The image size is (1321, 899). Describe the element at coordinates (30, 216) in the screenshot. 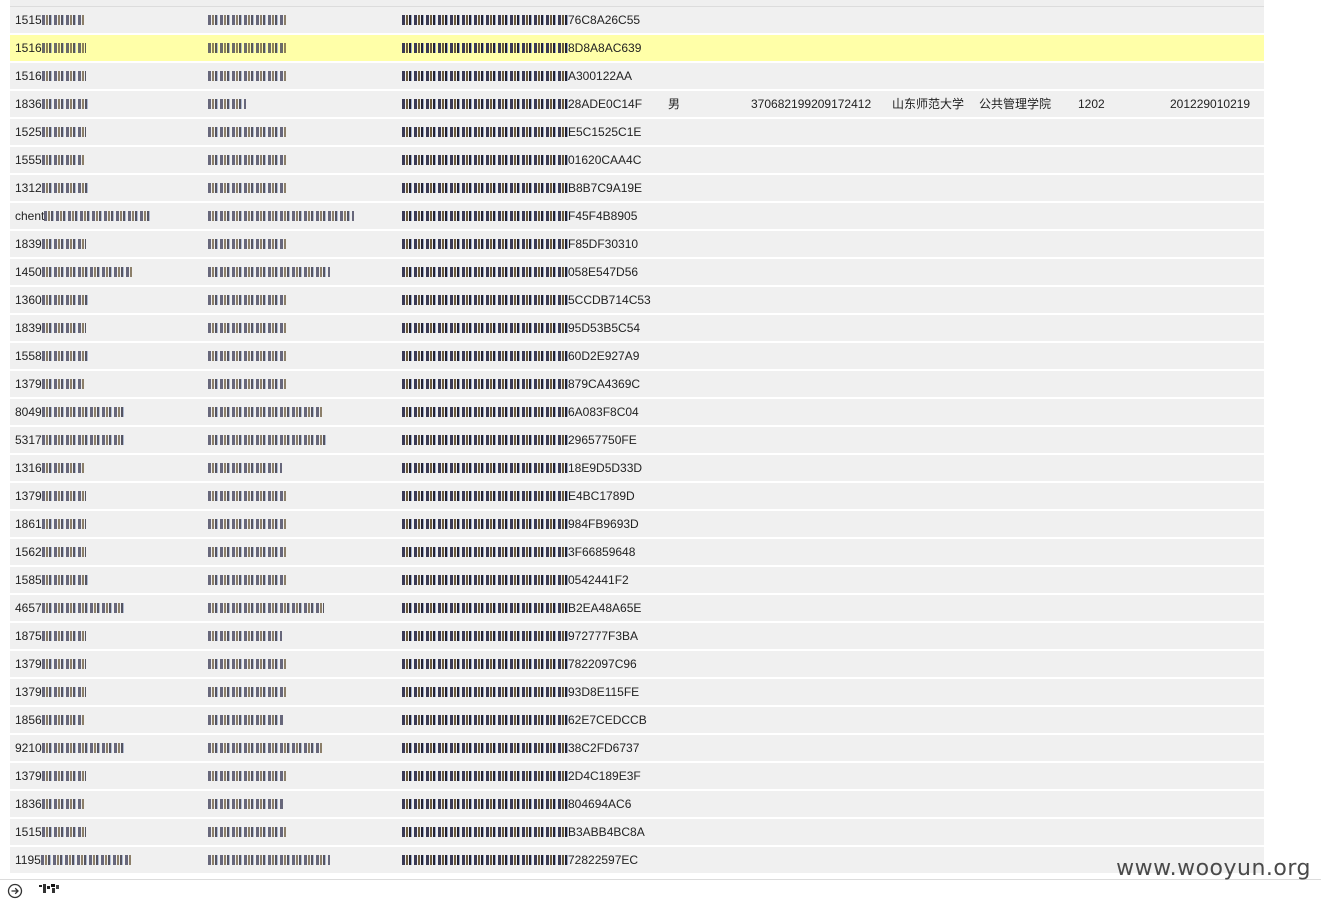

I see `username-prefix: chent` at that location.